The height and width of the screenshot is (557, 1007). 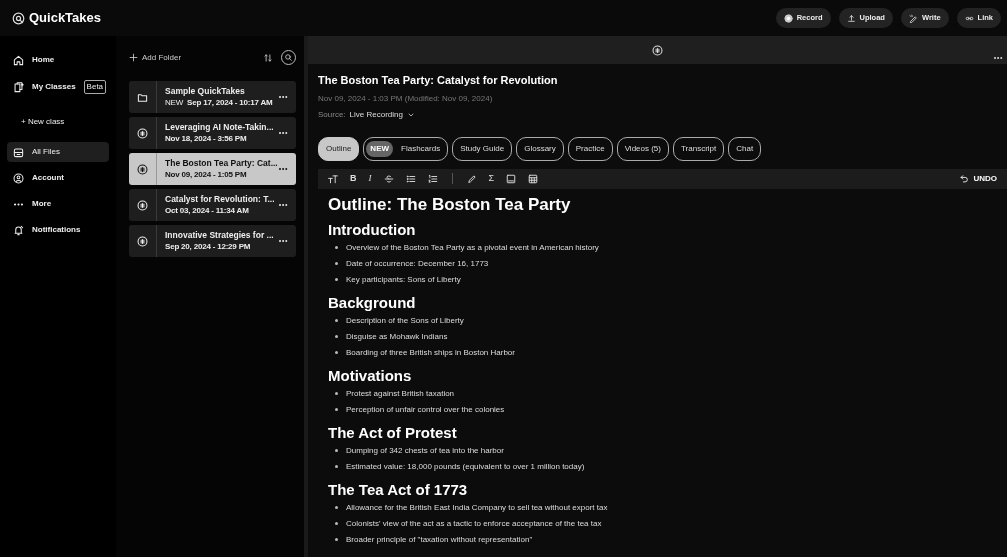 I want to click on sidebar-item: More, so click(x=58, y=204).